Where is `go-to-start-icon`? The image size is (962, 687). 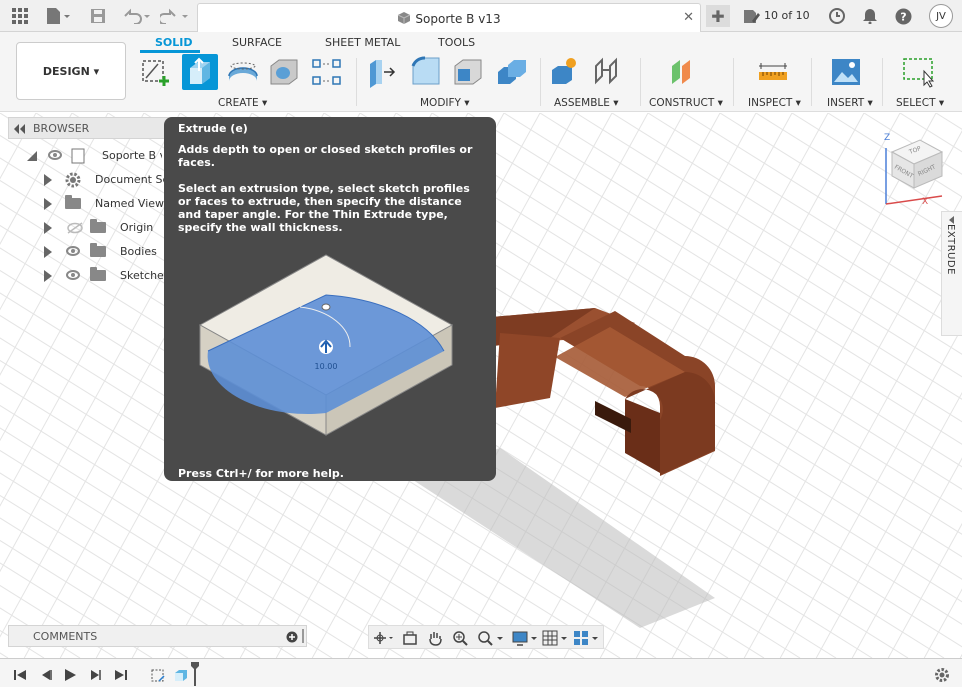
go-to-start-icon is located at coordinates (20, 675).